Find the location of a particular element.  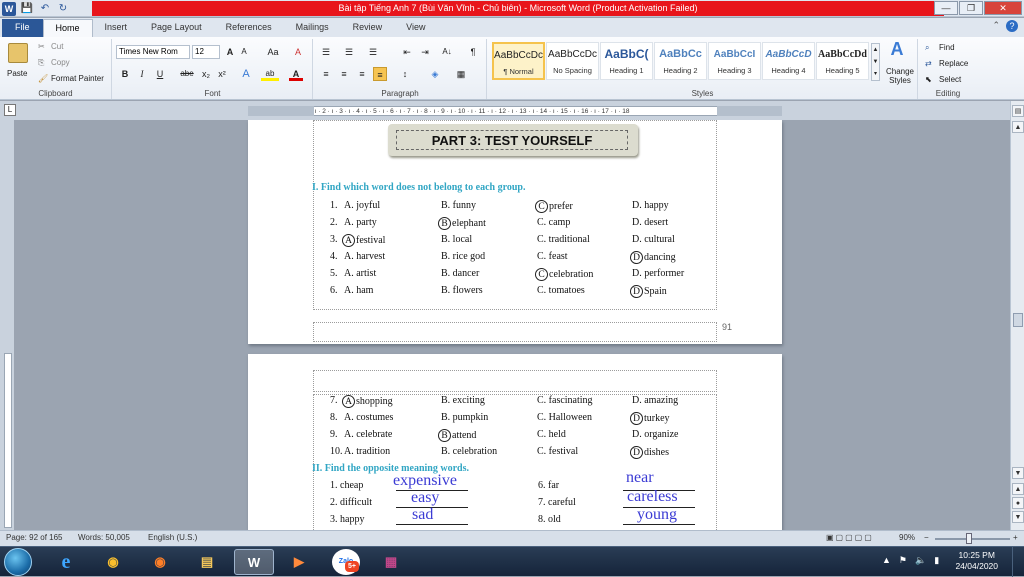

word-count: Words: 50,005 is located at coordinates (104, 537).